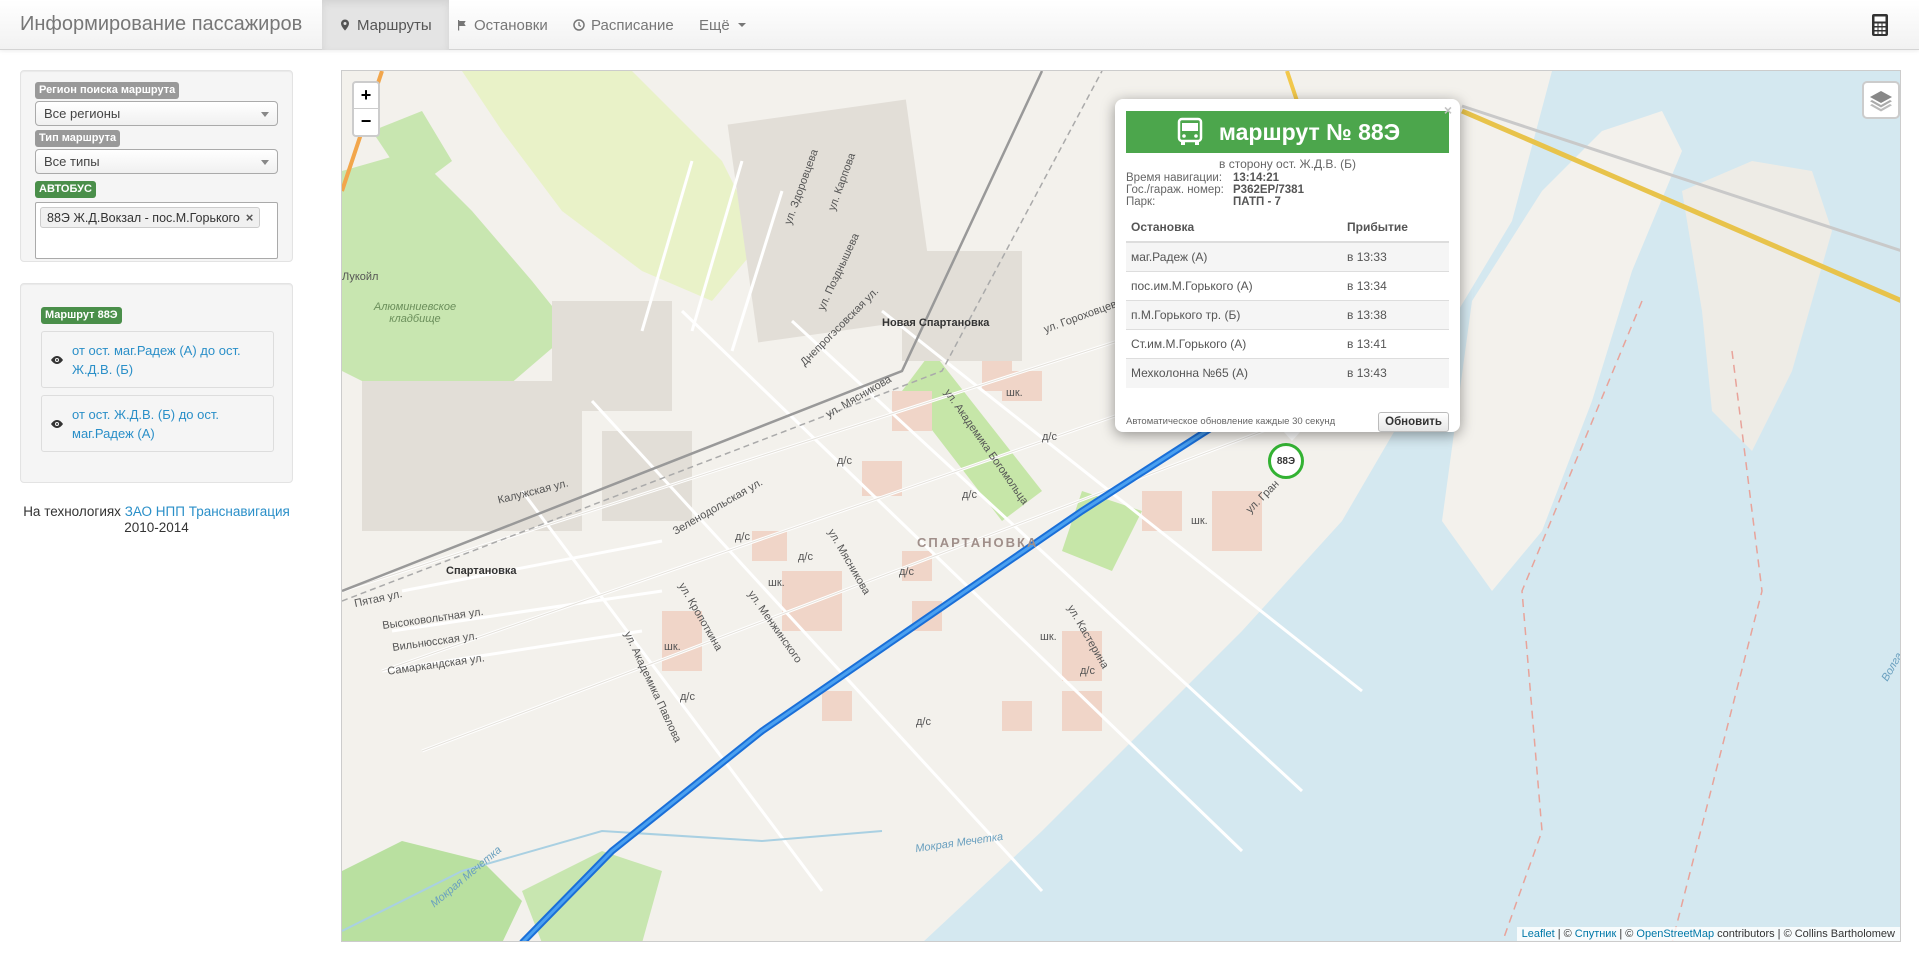 The image size is (1919, 966). What do you see at coordinates (1257, 202) in the screenshot?
I see `info-value: ПАТП - 7` at bounding box center [1257, 202].